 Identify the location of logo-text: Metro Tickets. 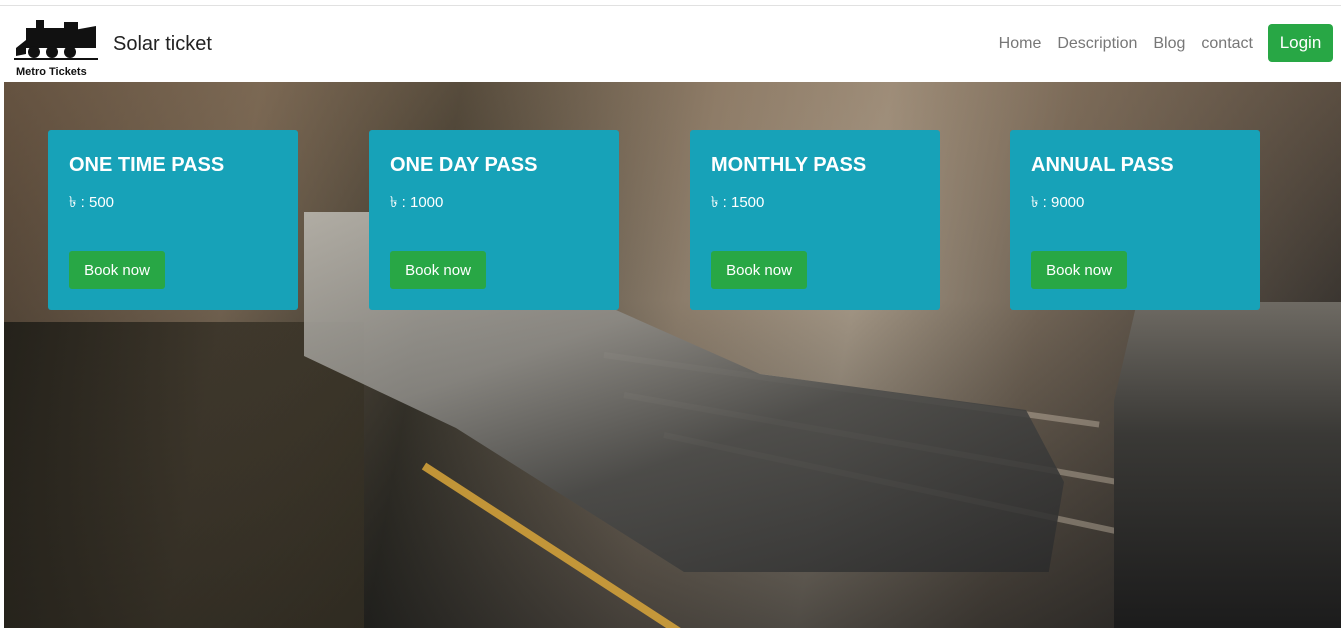
(51, 72).